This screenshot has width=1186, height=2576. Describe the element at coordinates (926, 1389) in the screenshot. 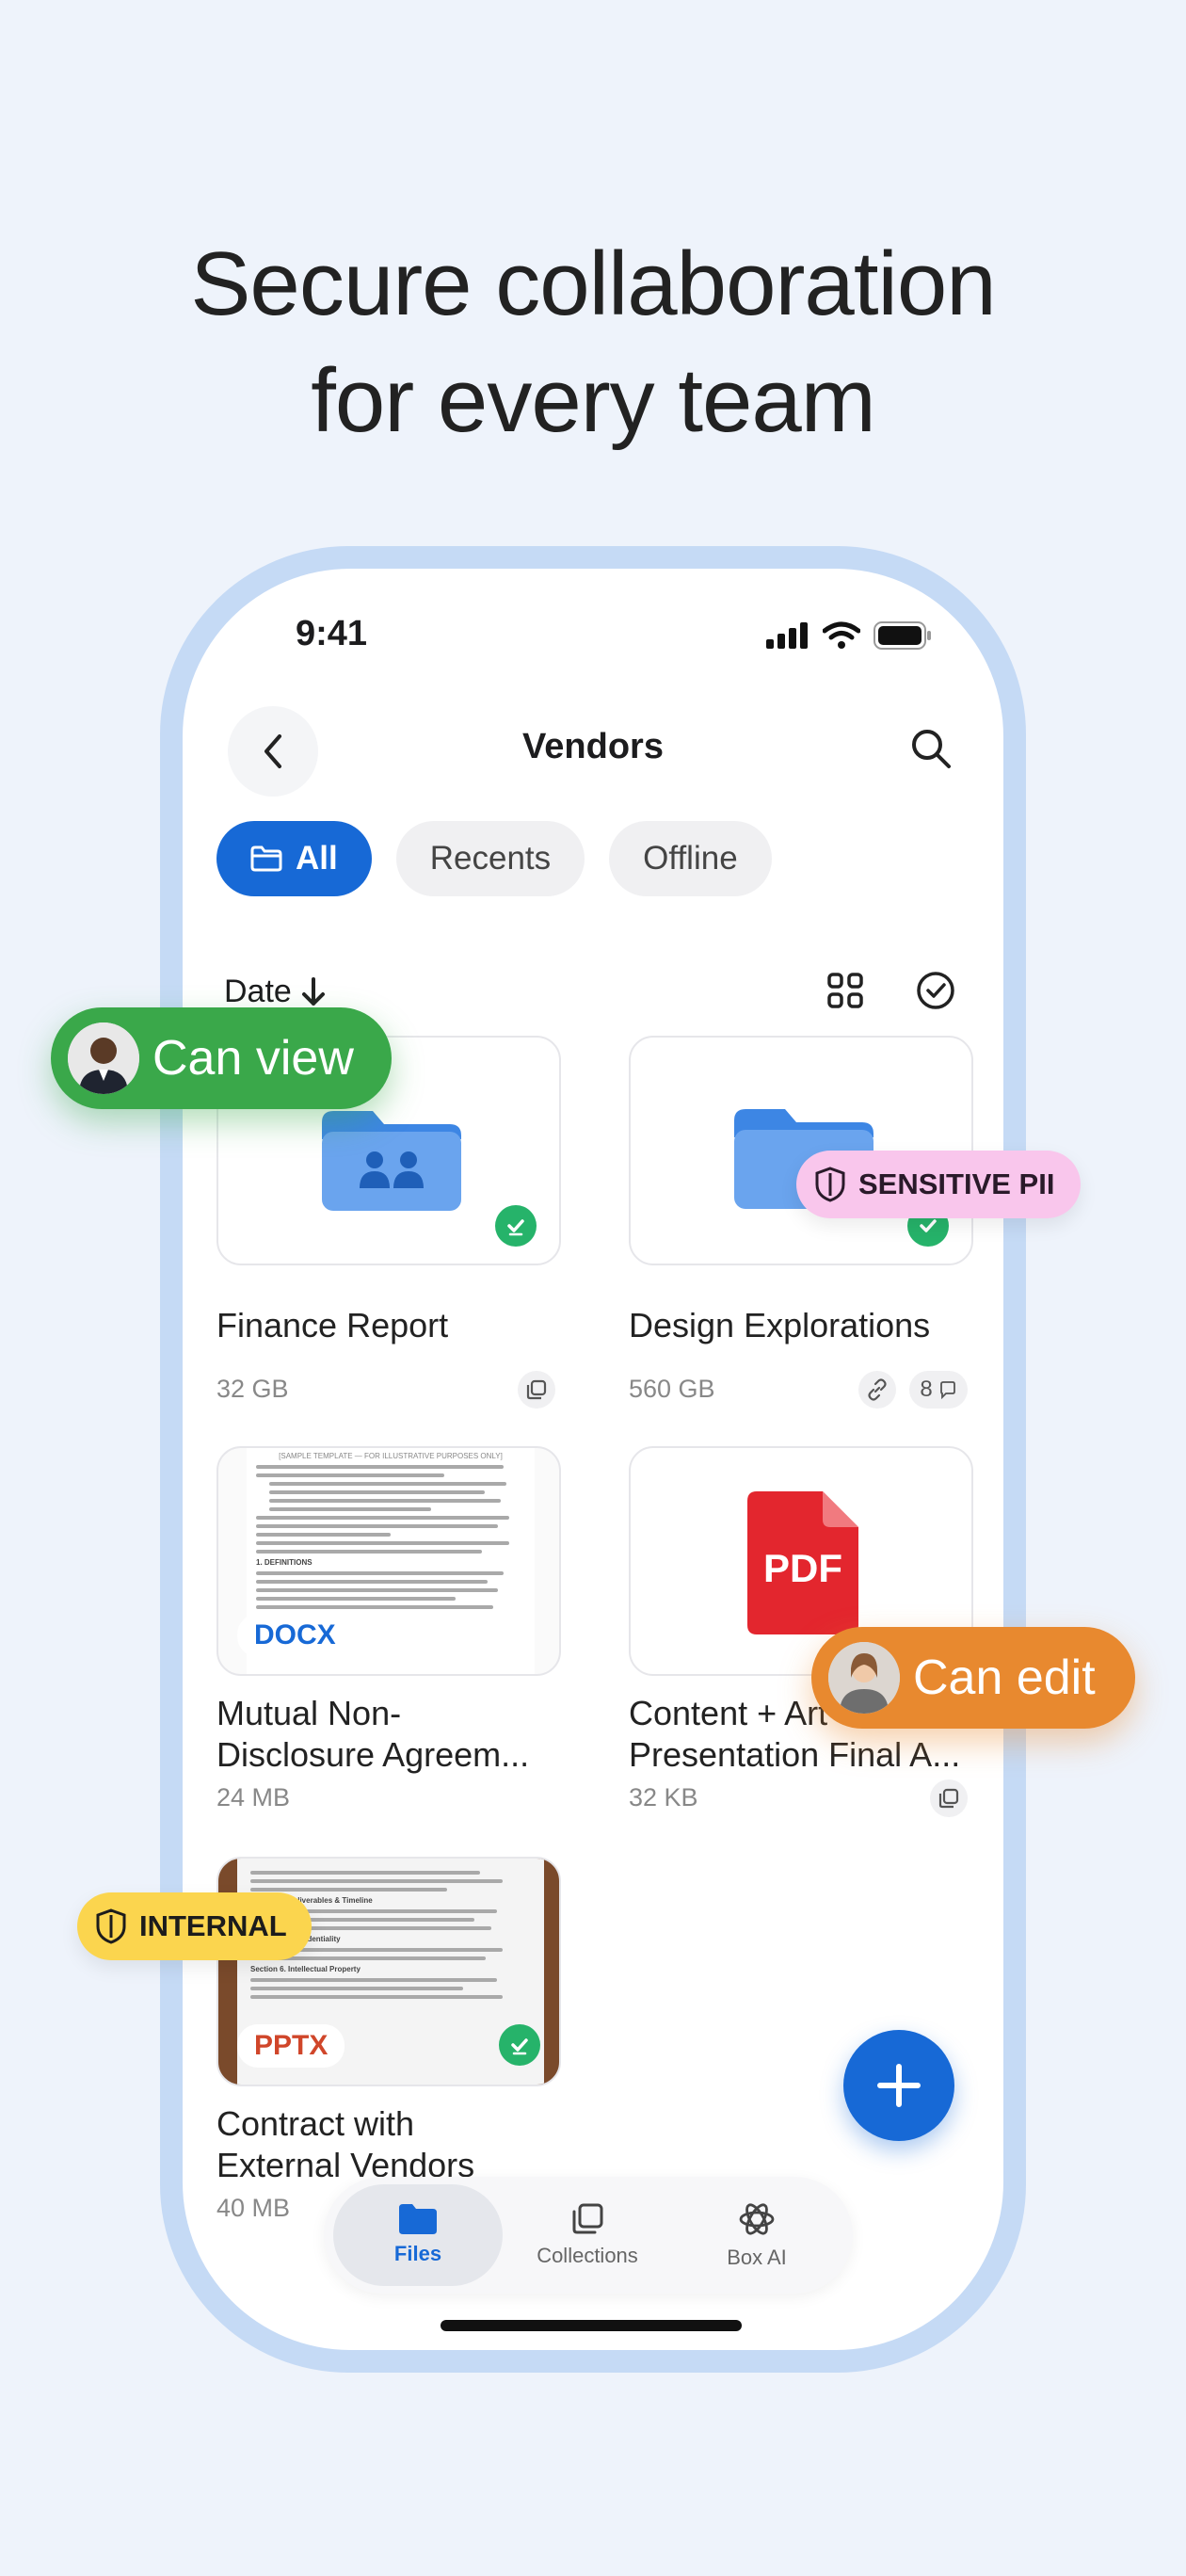

I see `comment-count: 8` at that location.